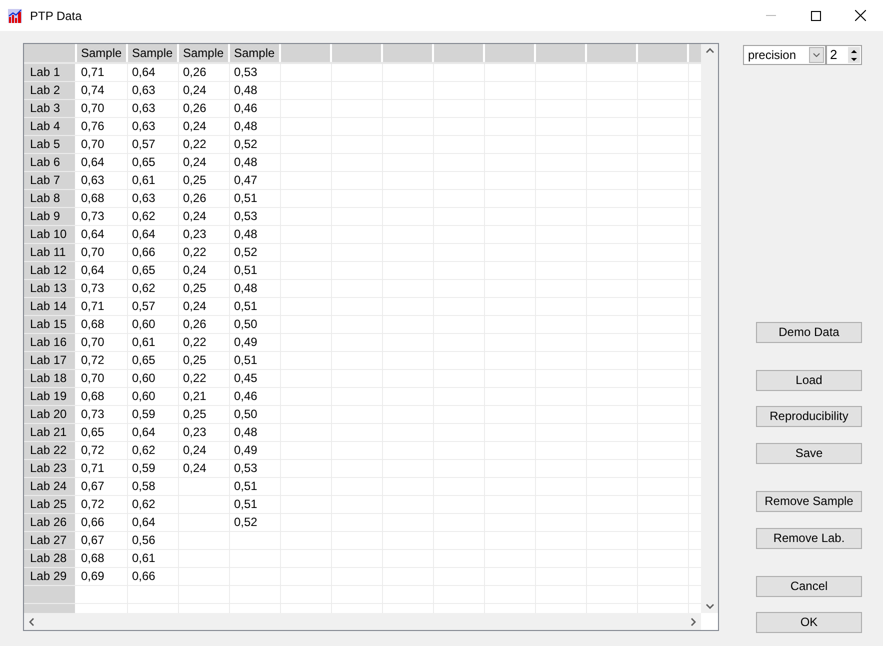  Describe the element at coordinates (56, 16) in the screenshot. I see `window-title: PTP Data` at that location.